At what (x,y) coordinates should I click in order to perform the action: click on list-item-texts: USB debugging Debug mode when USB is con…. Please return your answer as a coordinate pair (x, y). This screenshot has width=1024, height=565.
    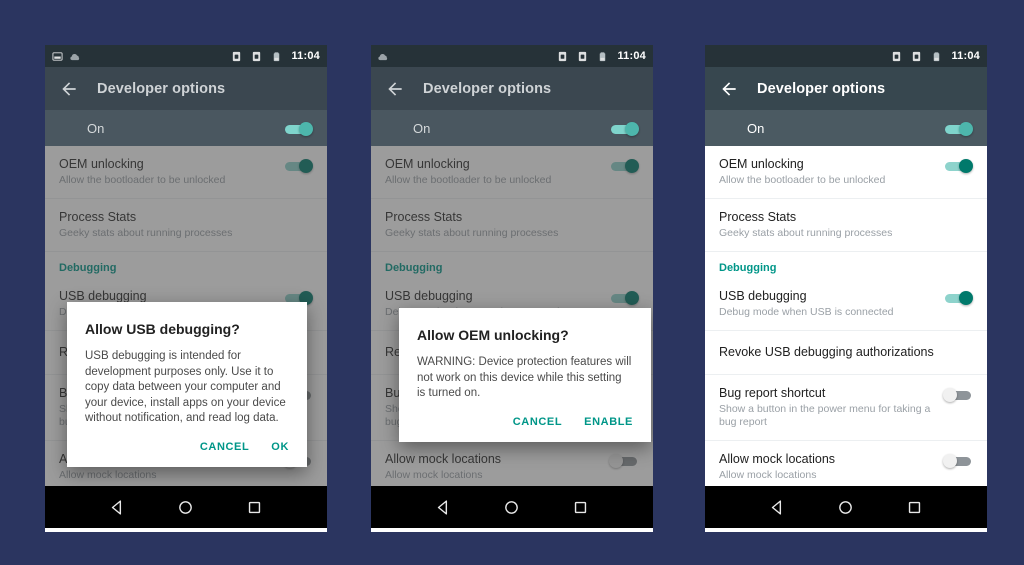
    Looking at the image, I should click on (831, 304).